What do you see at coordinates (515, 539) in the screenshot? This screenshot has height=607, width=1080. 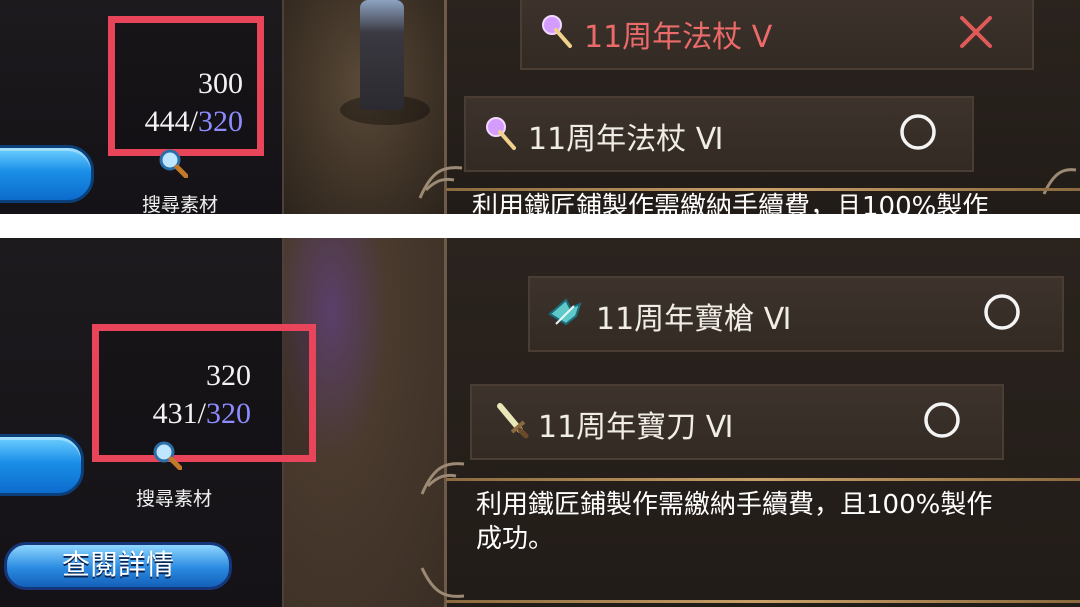 I see `description-line: 成功。` at bounding box center [515, 539].